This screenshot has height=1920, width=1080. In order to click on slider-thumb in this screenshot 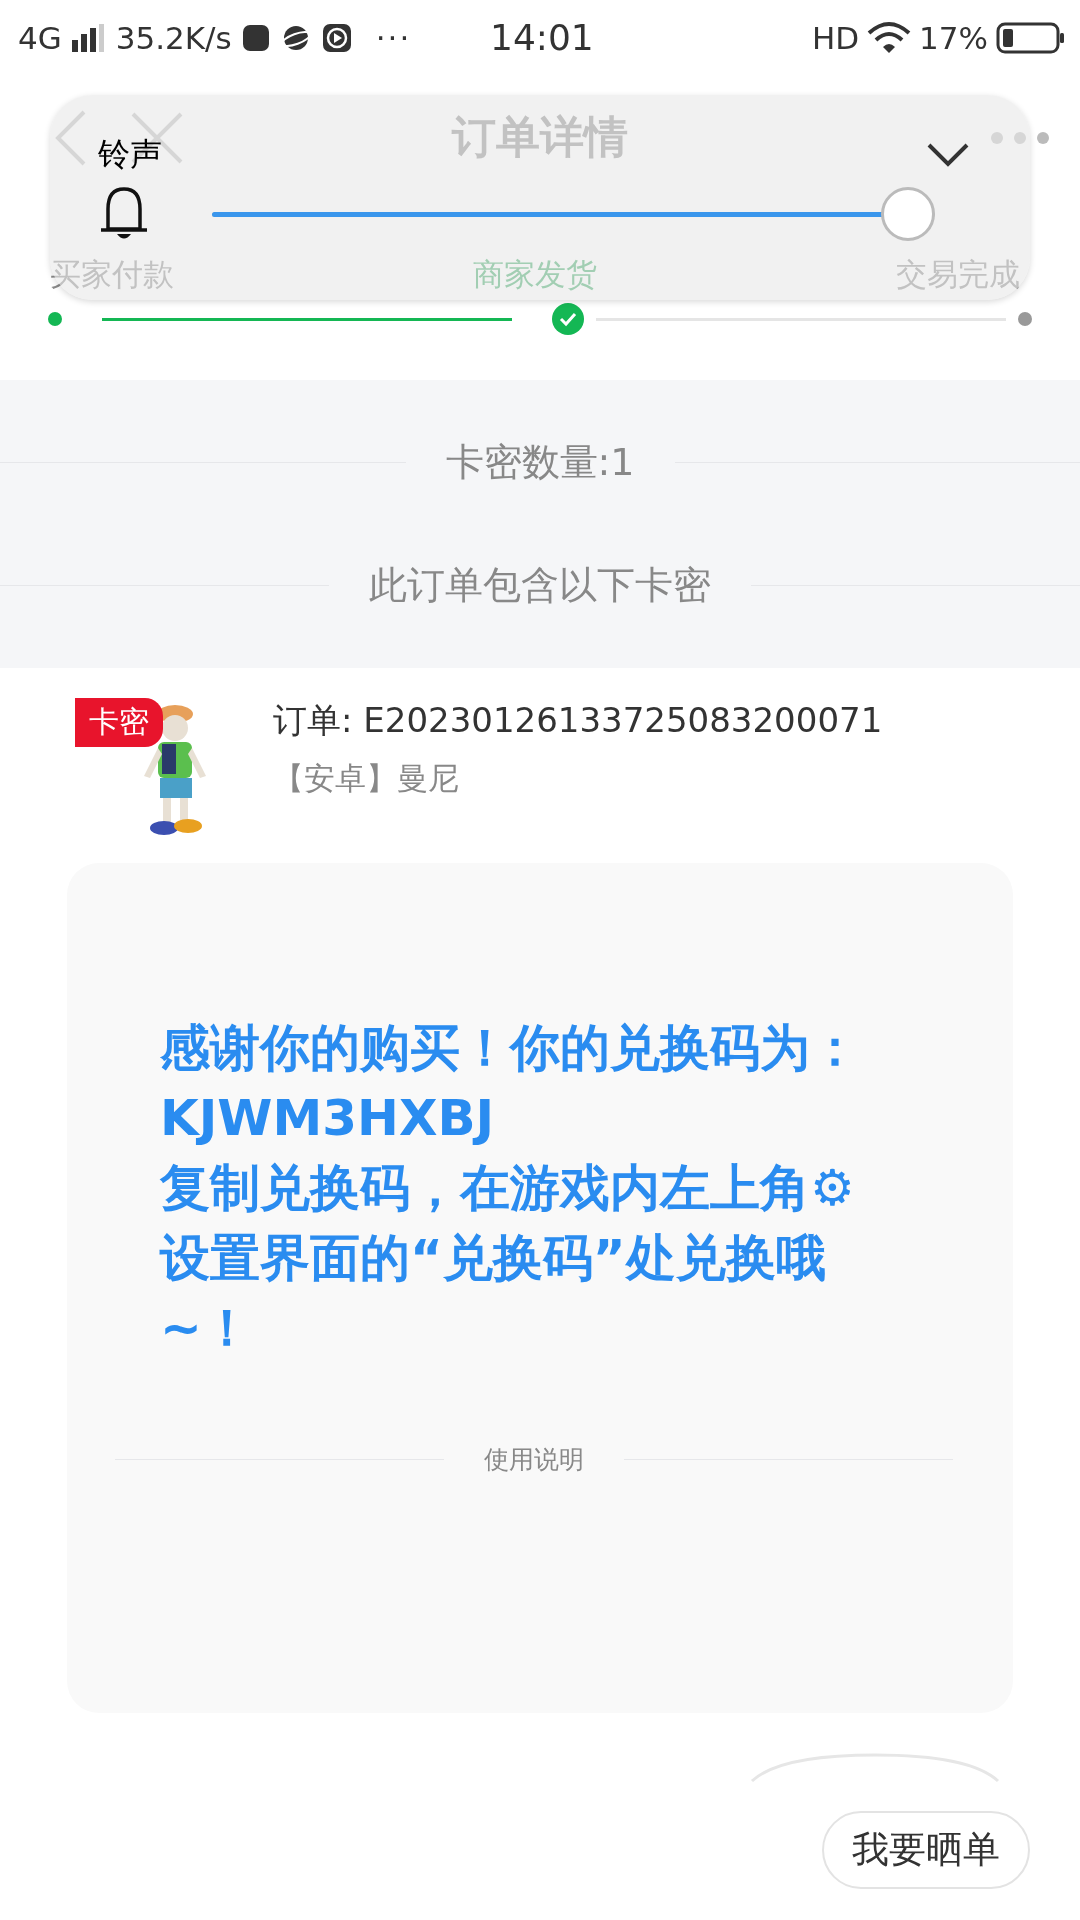, I will do `click(908, 214)`.